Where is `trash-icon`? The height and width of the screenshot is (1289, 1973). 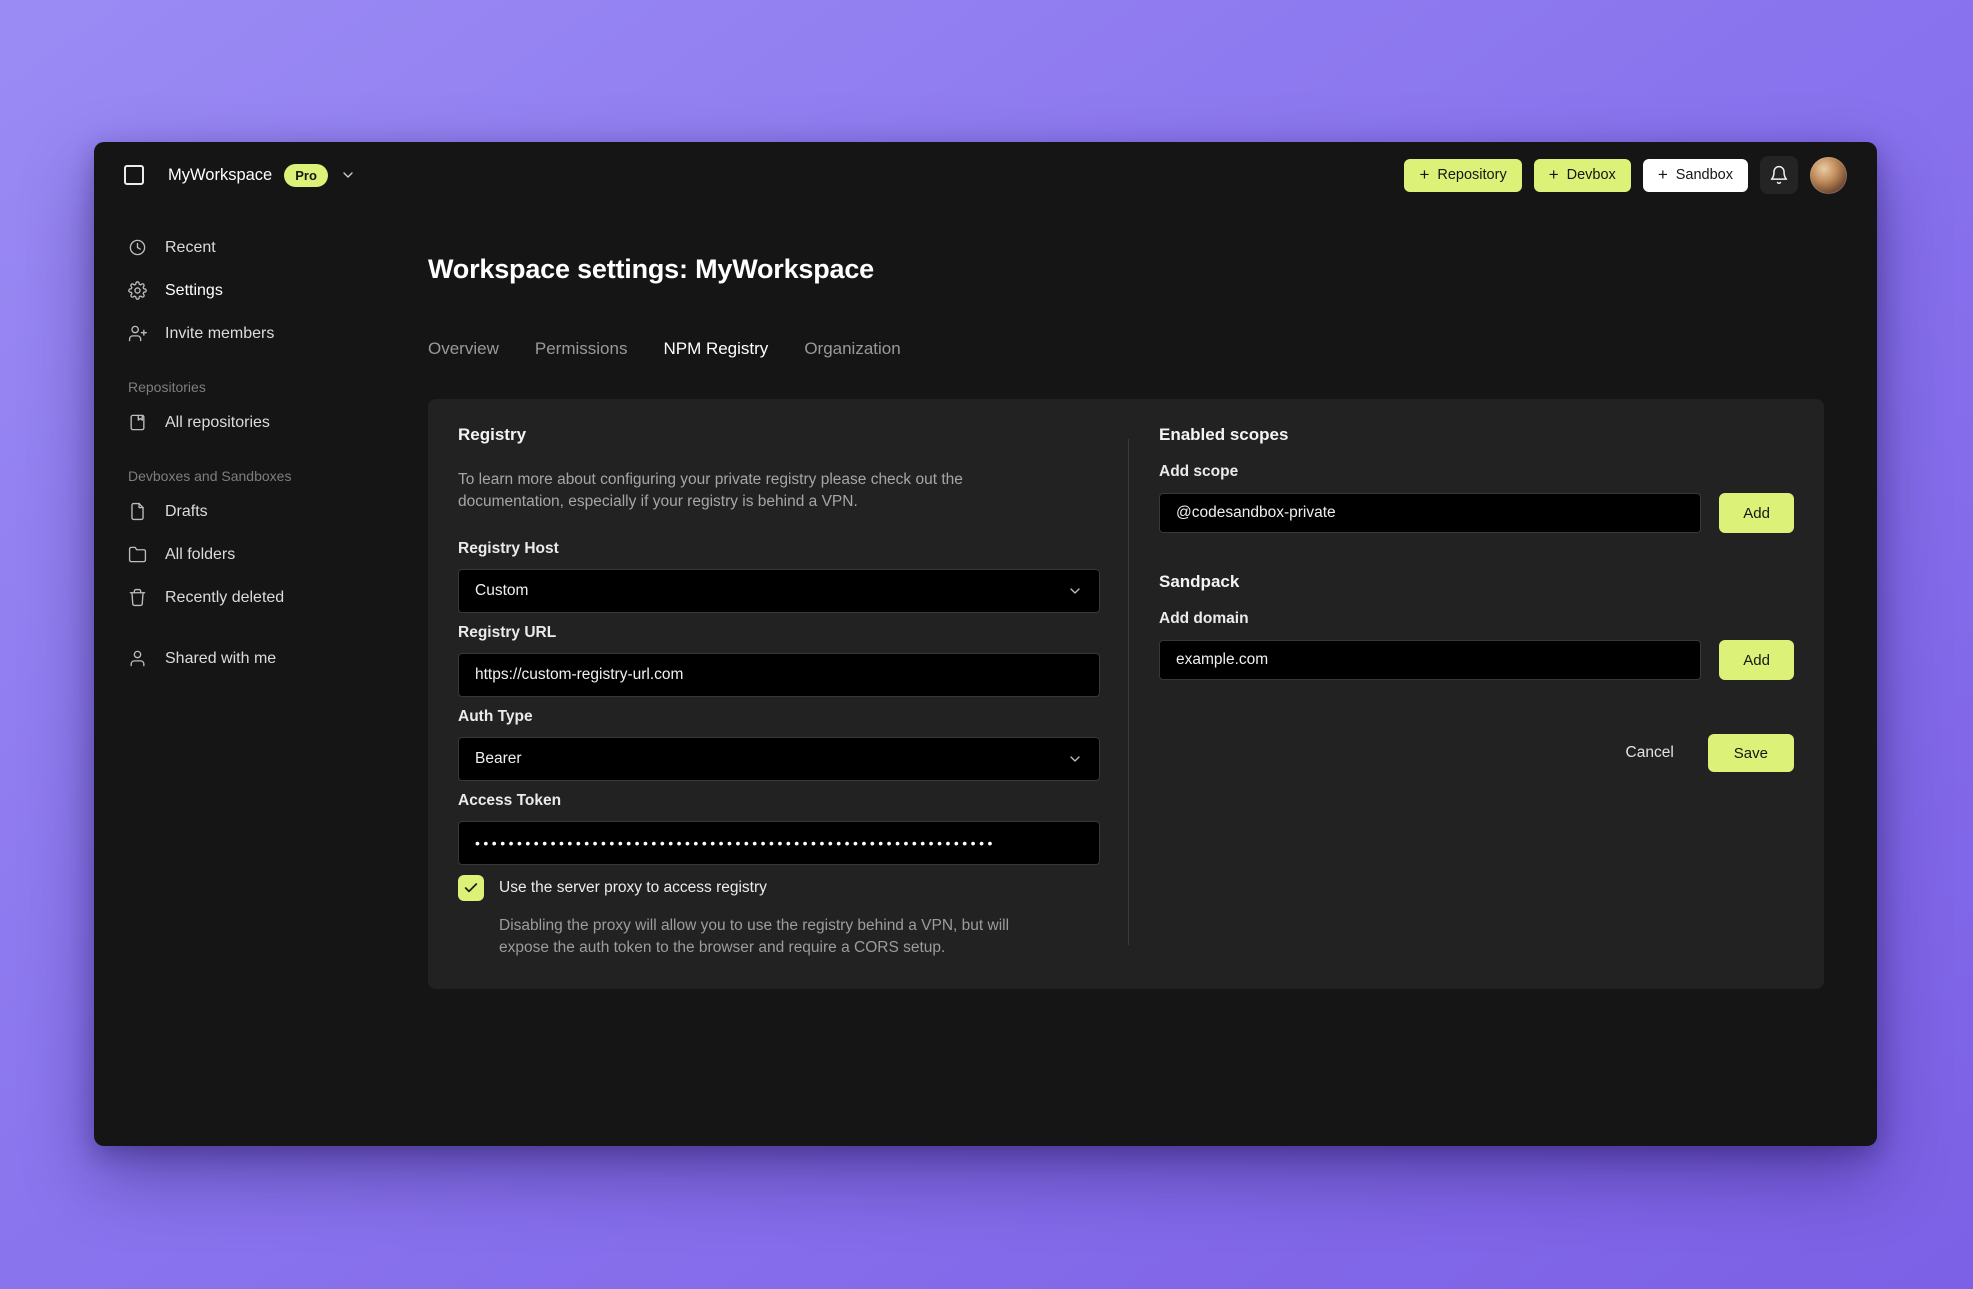 trash-icon is located at coordinates (137, 597).